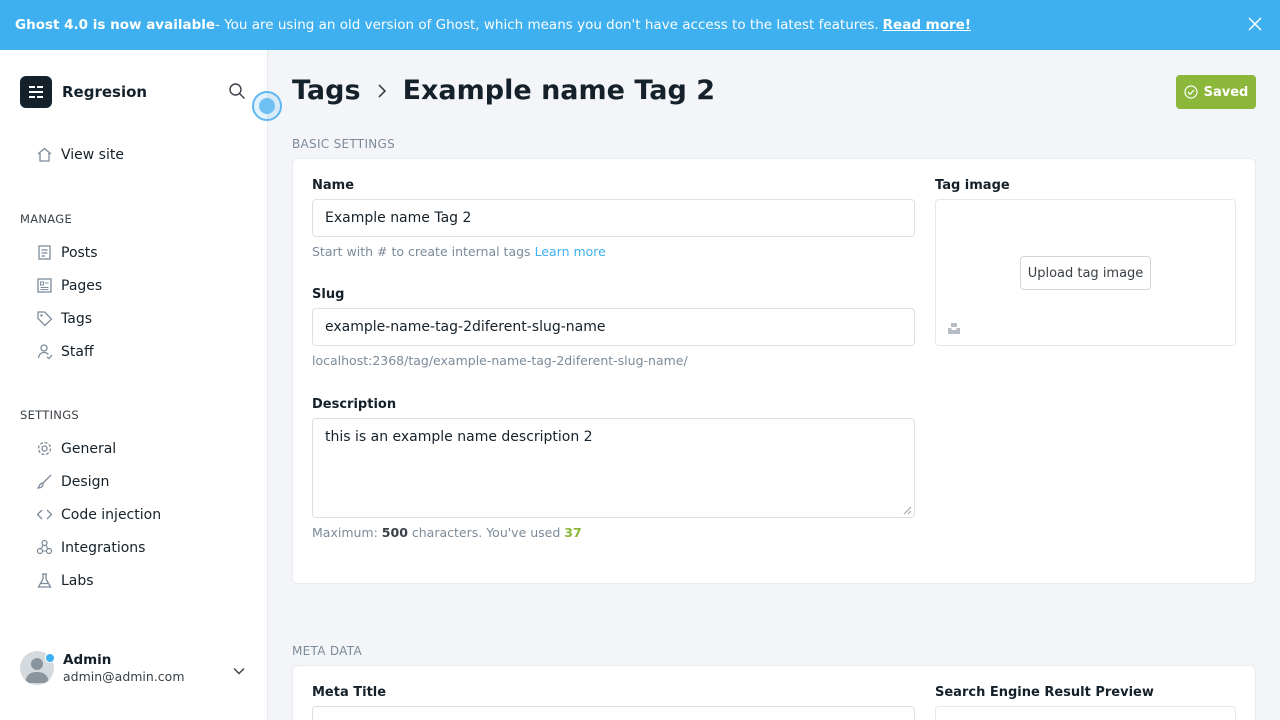  I want to click on sidebar-item-integrations: Integrations, so click(90, 547).